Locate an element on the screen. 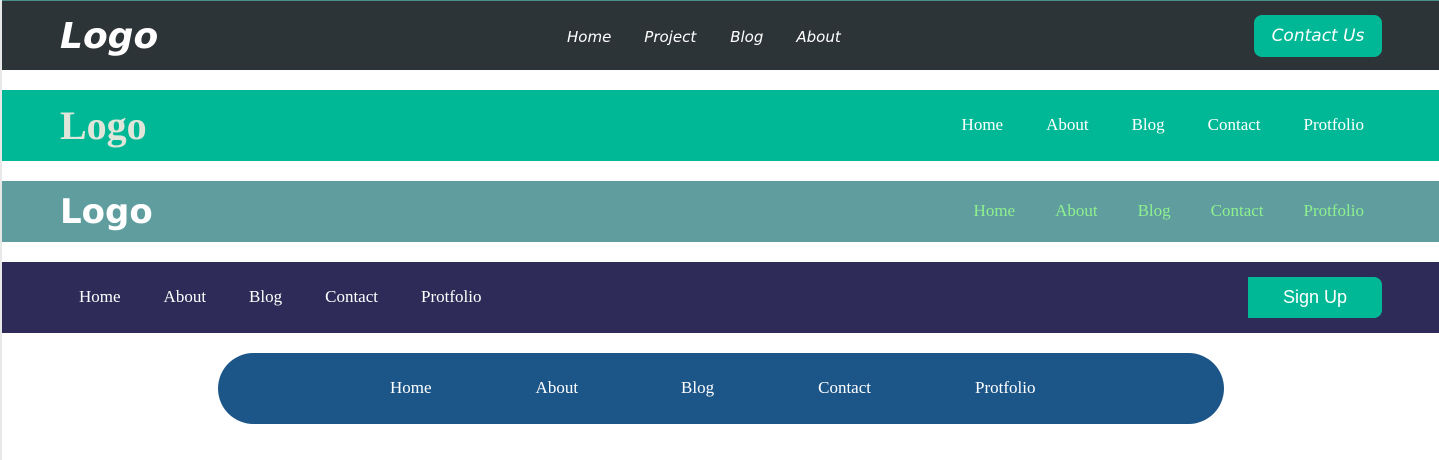 Image resolution: width=1439 pixels, height=460 pixels. contact-us-button: Contact Us is located at coordinates (1318, 36).